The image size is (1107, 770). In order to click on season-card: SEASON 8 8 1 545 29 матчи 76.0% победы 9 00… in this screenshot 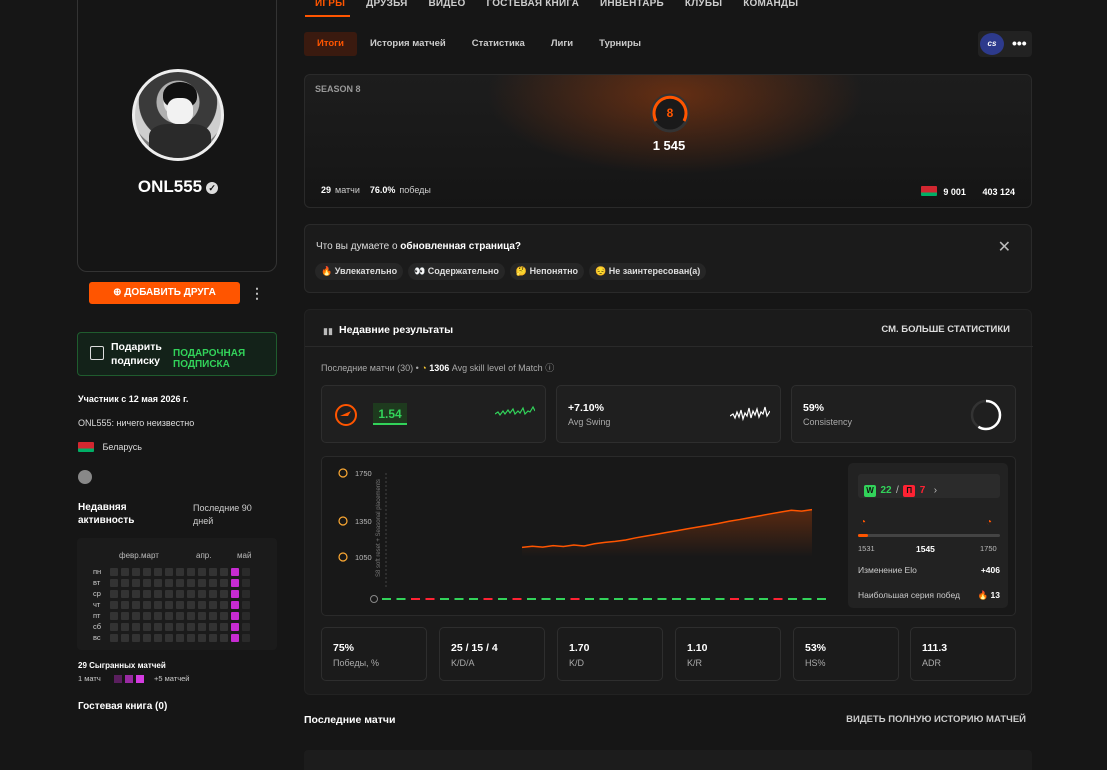, I will do `click(668, 141)`.